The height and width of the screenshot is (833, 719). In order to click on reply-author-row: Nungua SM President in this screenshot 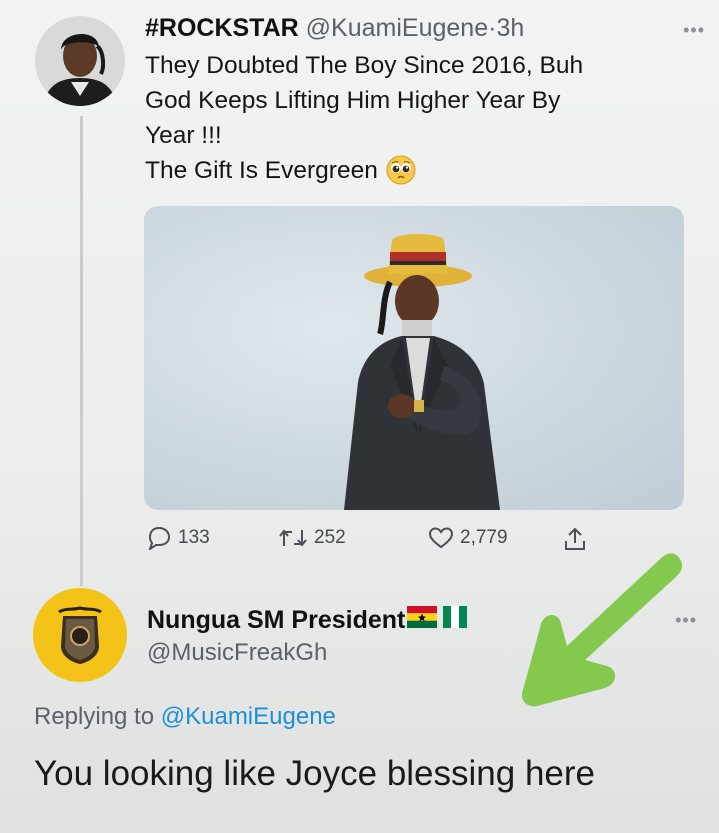, I will do `click(427, 620)`.